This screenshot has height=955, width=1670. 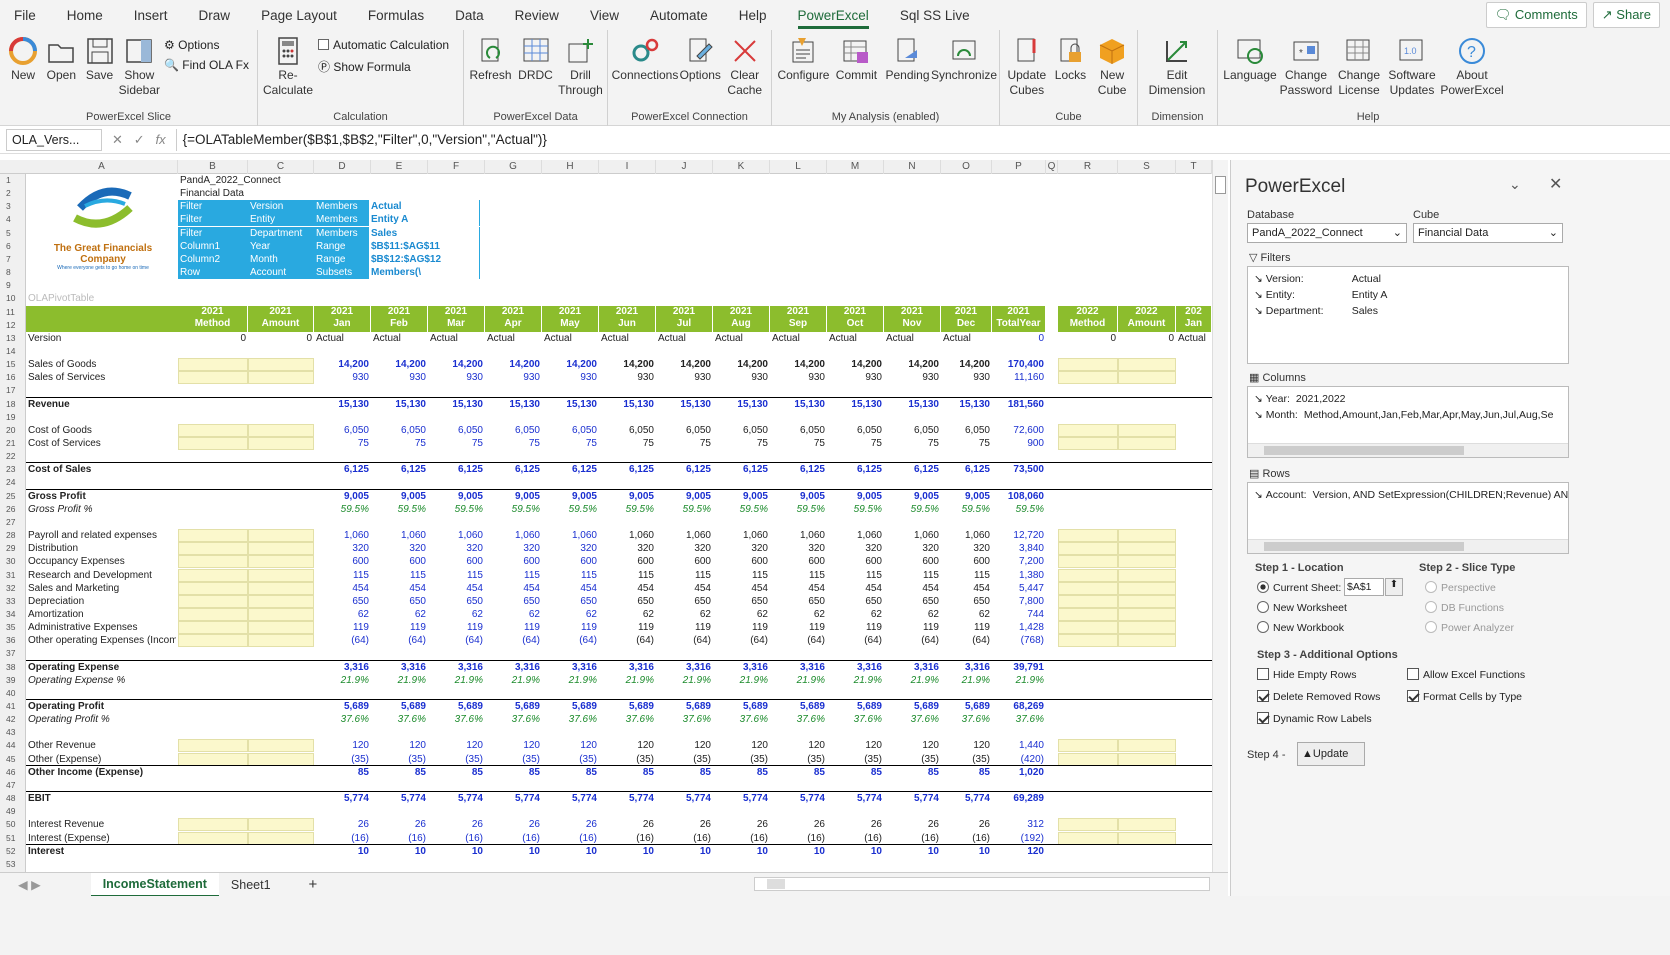 What do you see at coordinates (13, 272) in the screenshot?
I see `row-number: 8` at bounding box center [13, 272].